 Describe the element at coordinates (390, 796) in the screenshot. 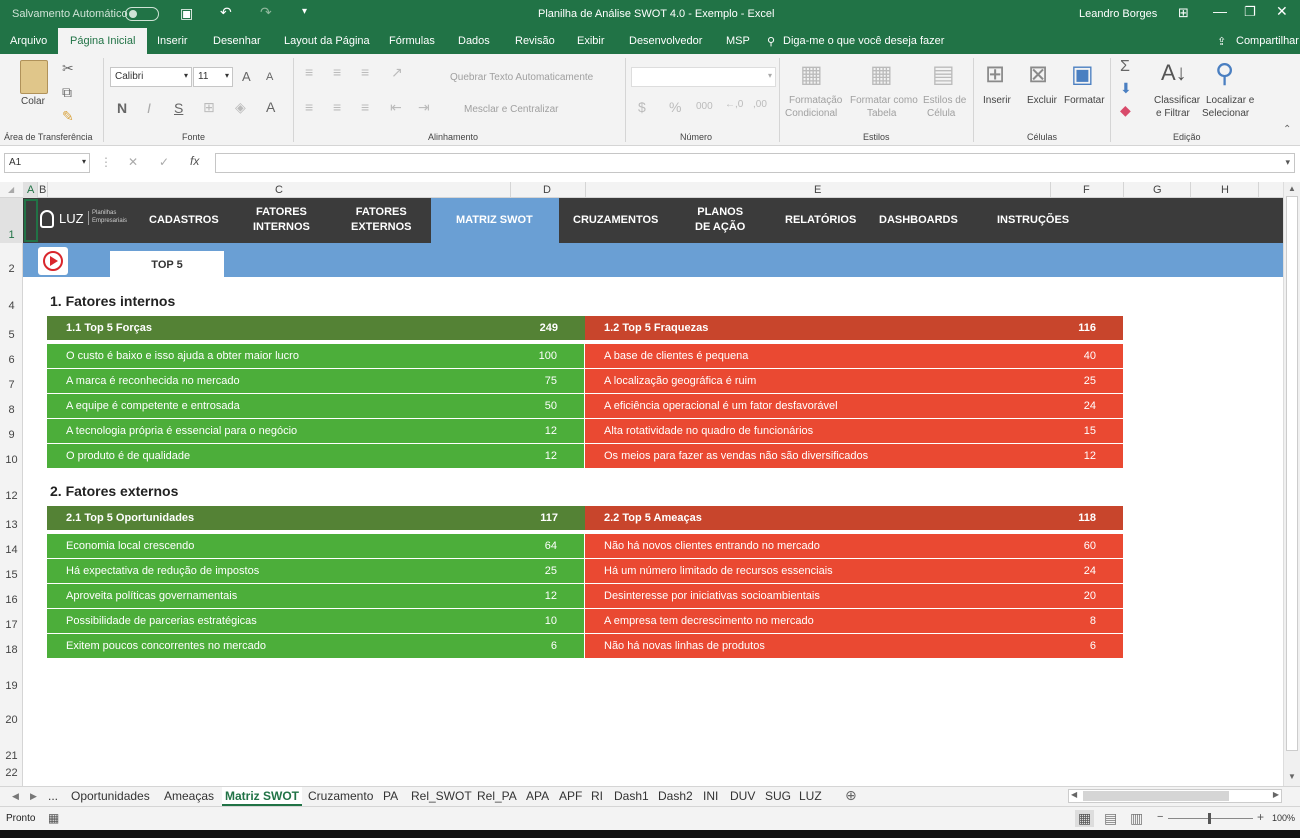

I see `sheet-tab: PA` at that location.